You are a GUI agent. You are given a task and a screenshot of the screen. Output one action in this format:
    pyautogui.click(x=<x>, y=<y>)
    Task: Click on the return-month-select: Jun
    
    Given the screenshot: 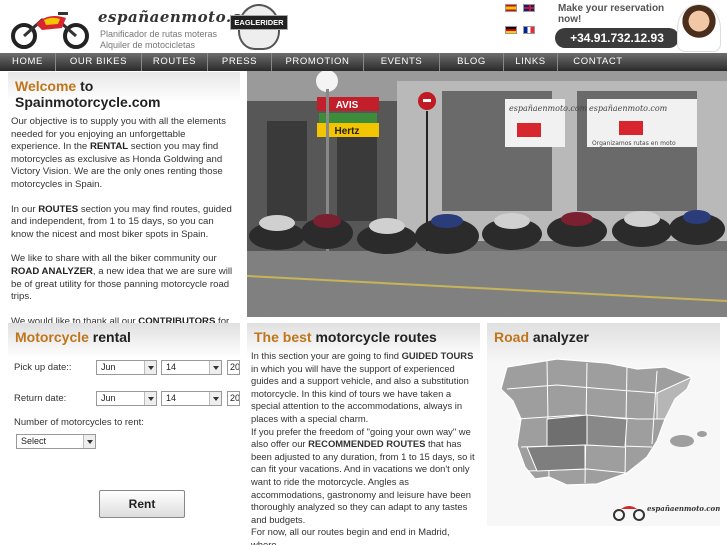 What is the action you would take?
    pyautogui.click(x=126, y=398)
    